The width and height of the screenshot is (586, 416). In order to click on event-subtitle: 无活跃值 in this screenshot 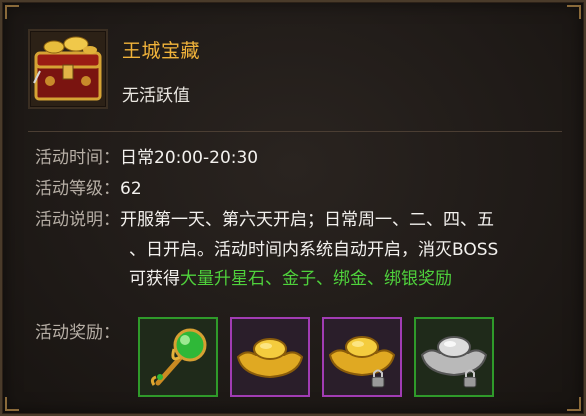, I will do `click(156, 96)`.